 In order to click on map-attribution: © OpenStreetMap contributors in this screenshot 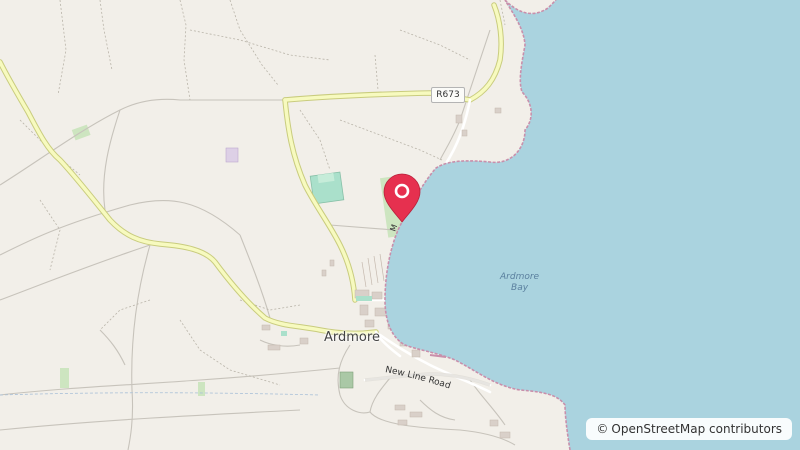, I will do `click(689, 429)`.